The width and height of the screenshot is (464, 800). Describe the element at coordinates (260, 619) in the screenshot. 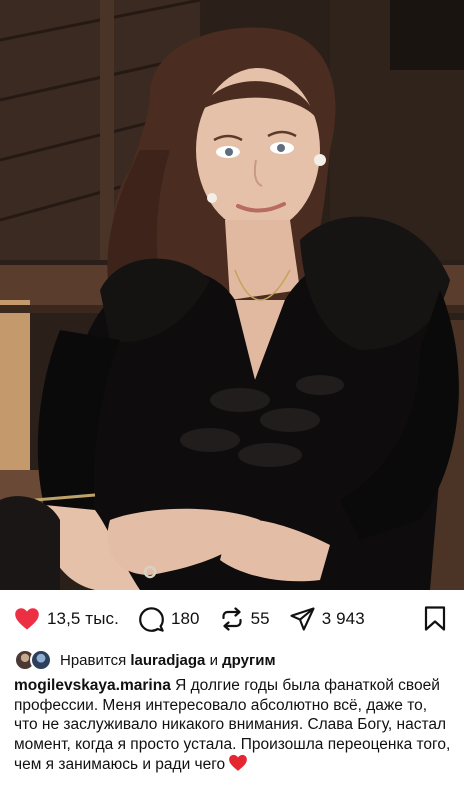

I see `repost-count: 55` at that location.